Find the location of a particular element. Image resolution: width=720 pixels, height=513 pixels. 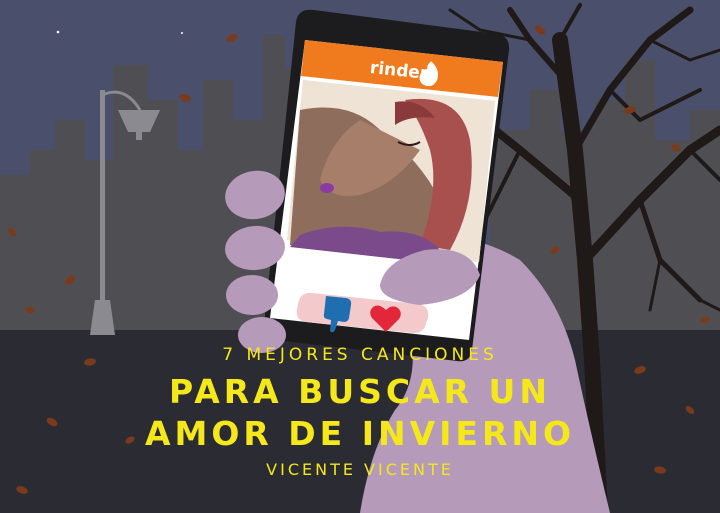

kicker-text: 7 MEJORES CANCIONES is located at coordinates (360, 355).